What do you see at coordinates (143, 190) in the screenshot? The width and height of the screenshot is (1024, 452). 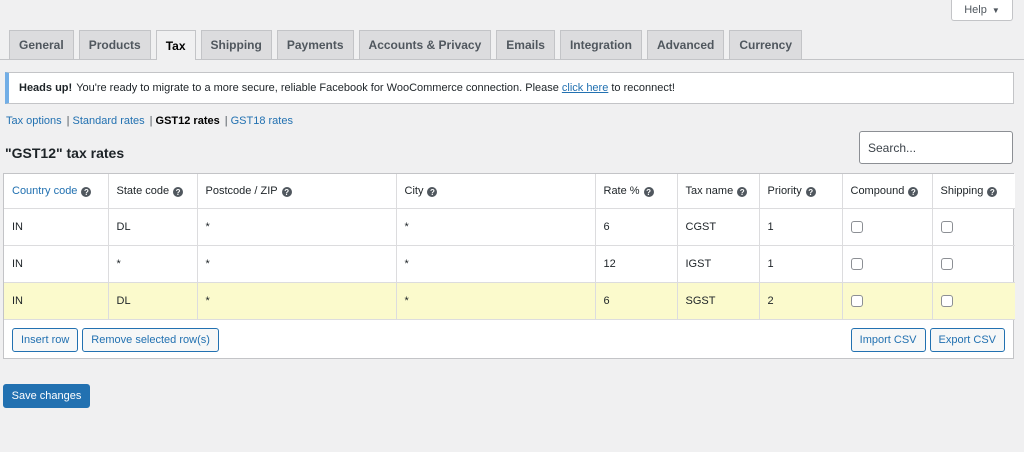 I see `column-label: State code` at bounding box center [143, 190].